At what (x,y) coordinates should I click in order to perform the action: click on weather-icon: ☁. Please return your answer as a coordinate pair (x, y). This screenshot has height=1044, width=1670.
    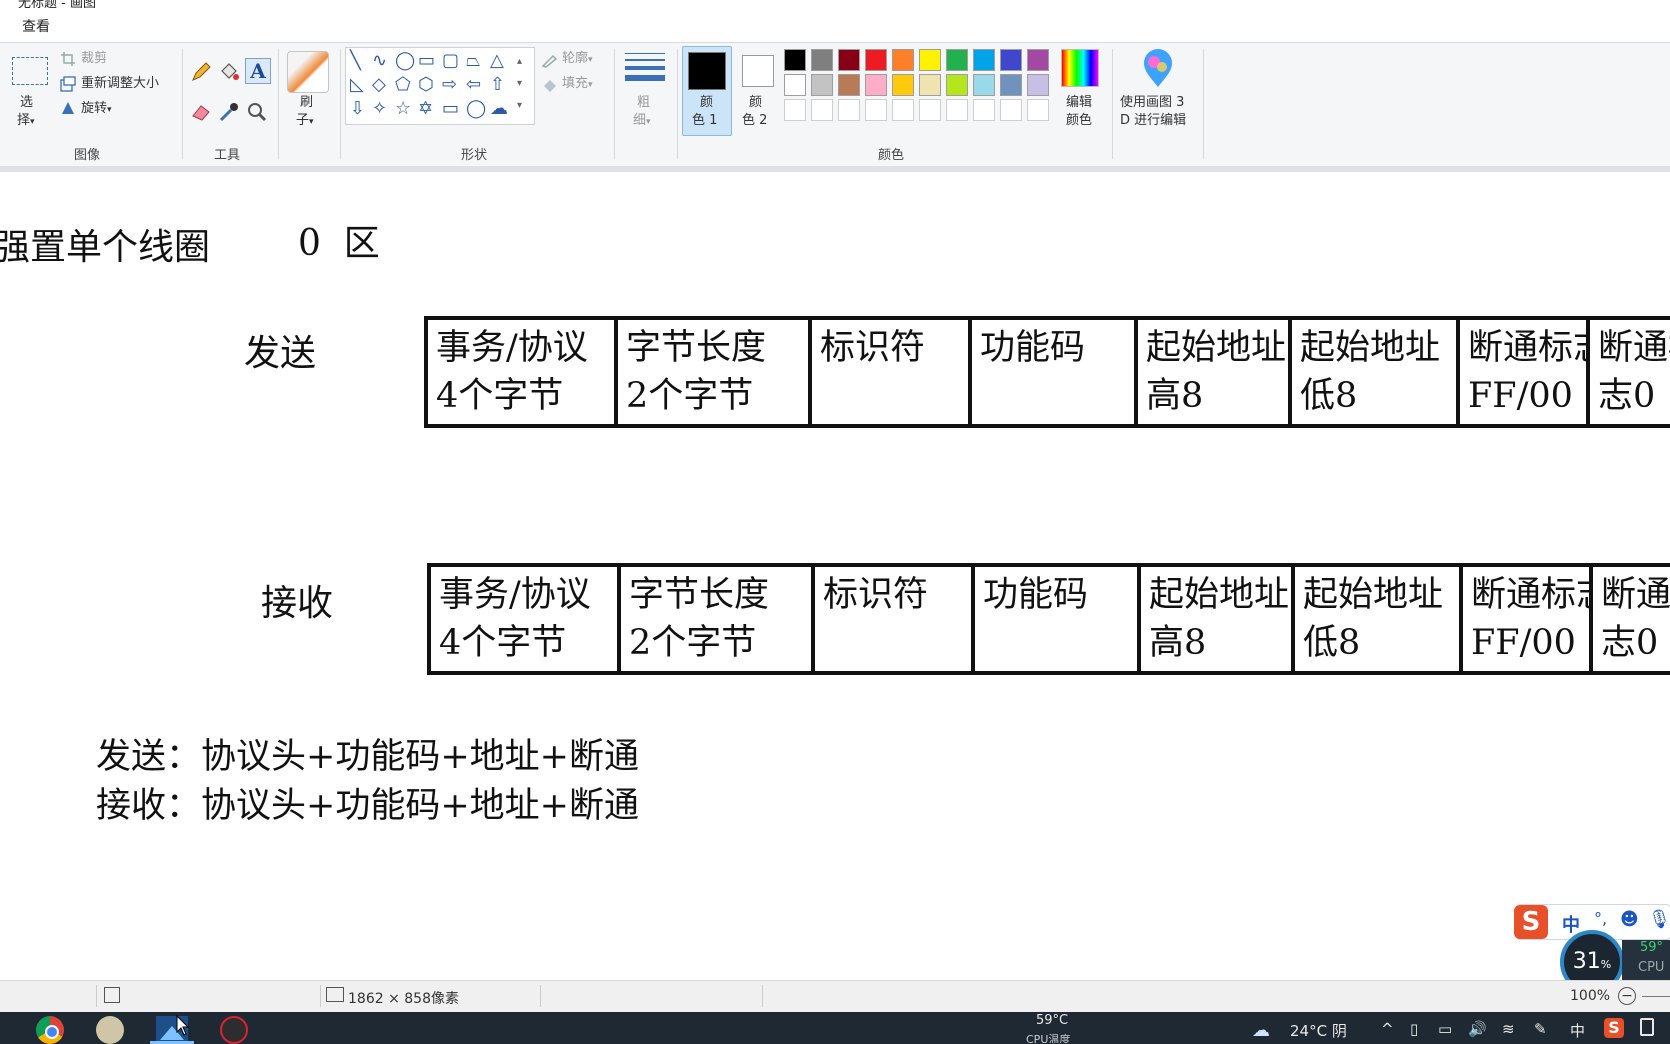
    Looking at the image, I should click on (1261, 1030).